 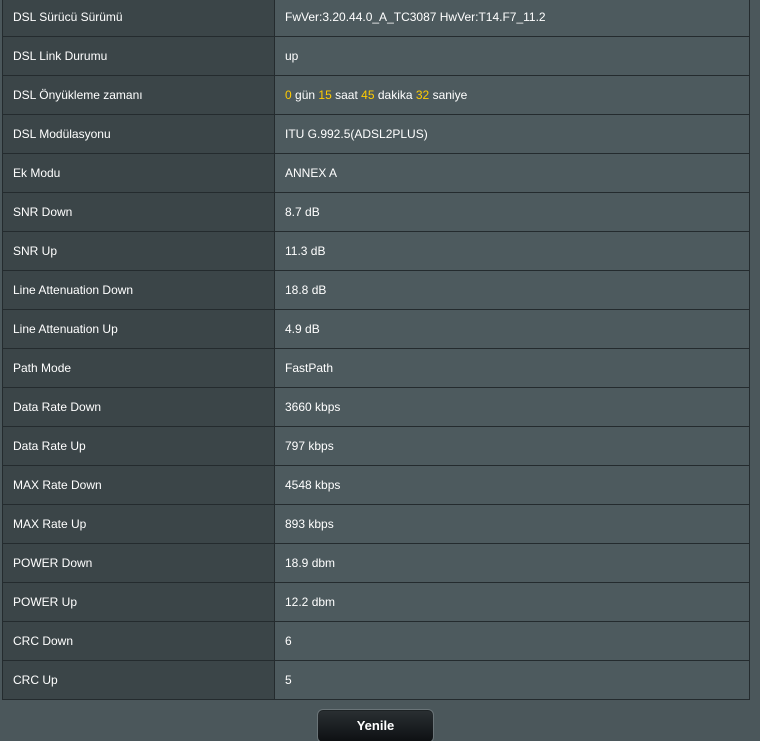 What do you see at coordinates (368, 95) in the screenshot?
I see `uptime-minutes: 45` at bounding box center [368, 95].